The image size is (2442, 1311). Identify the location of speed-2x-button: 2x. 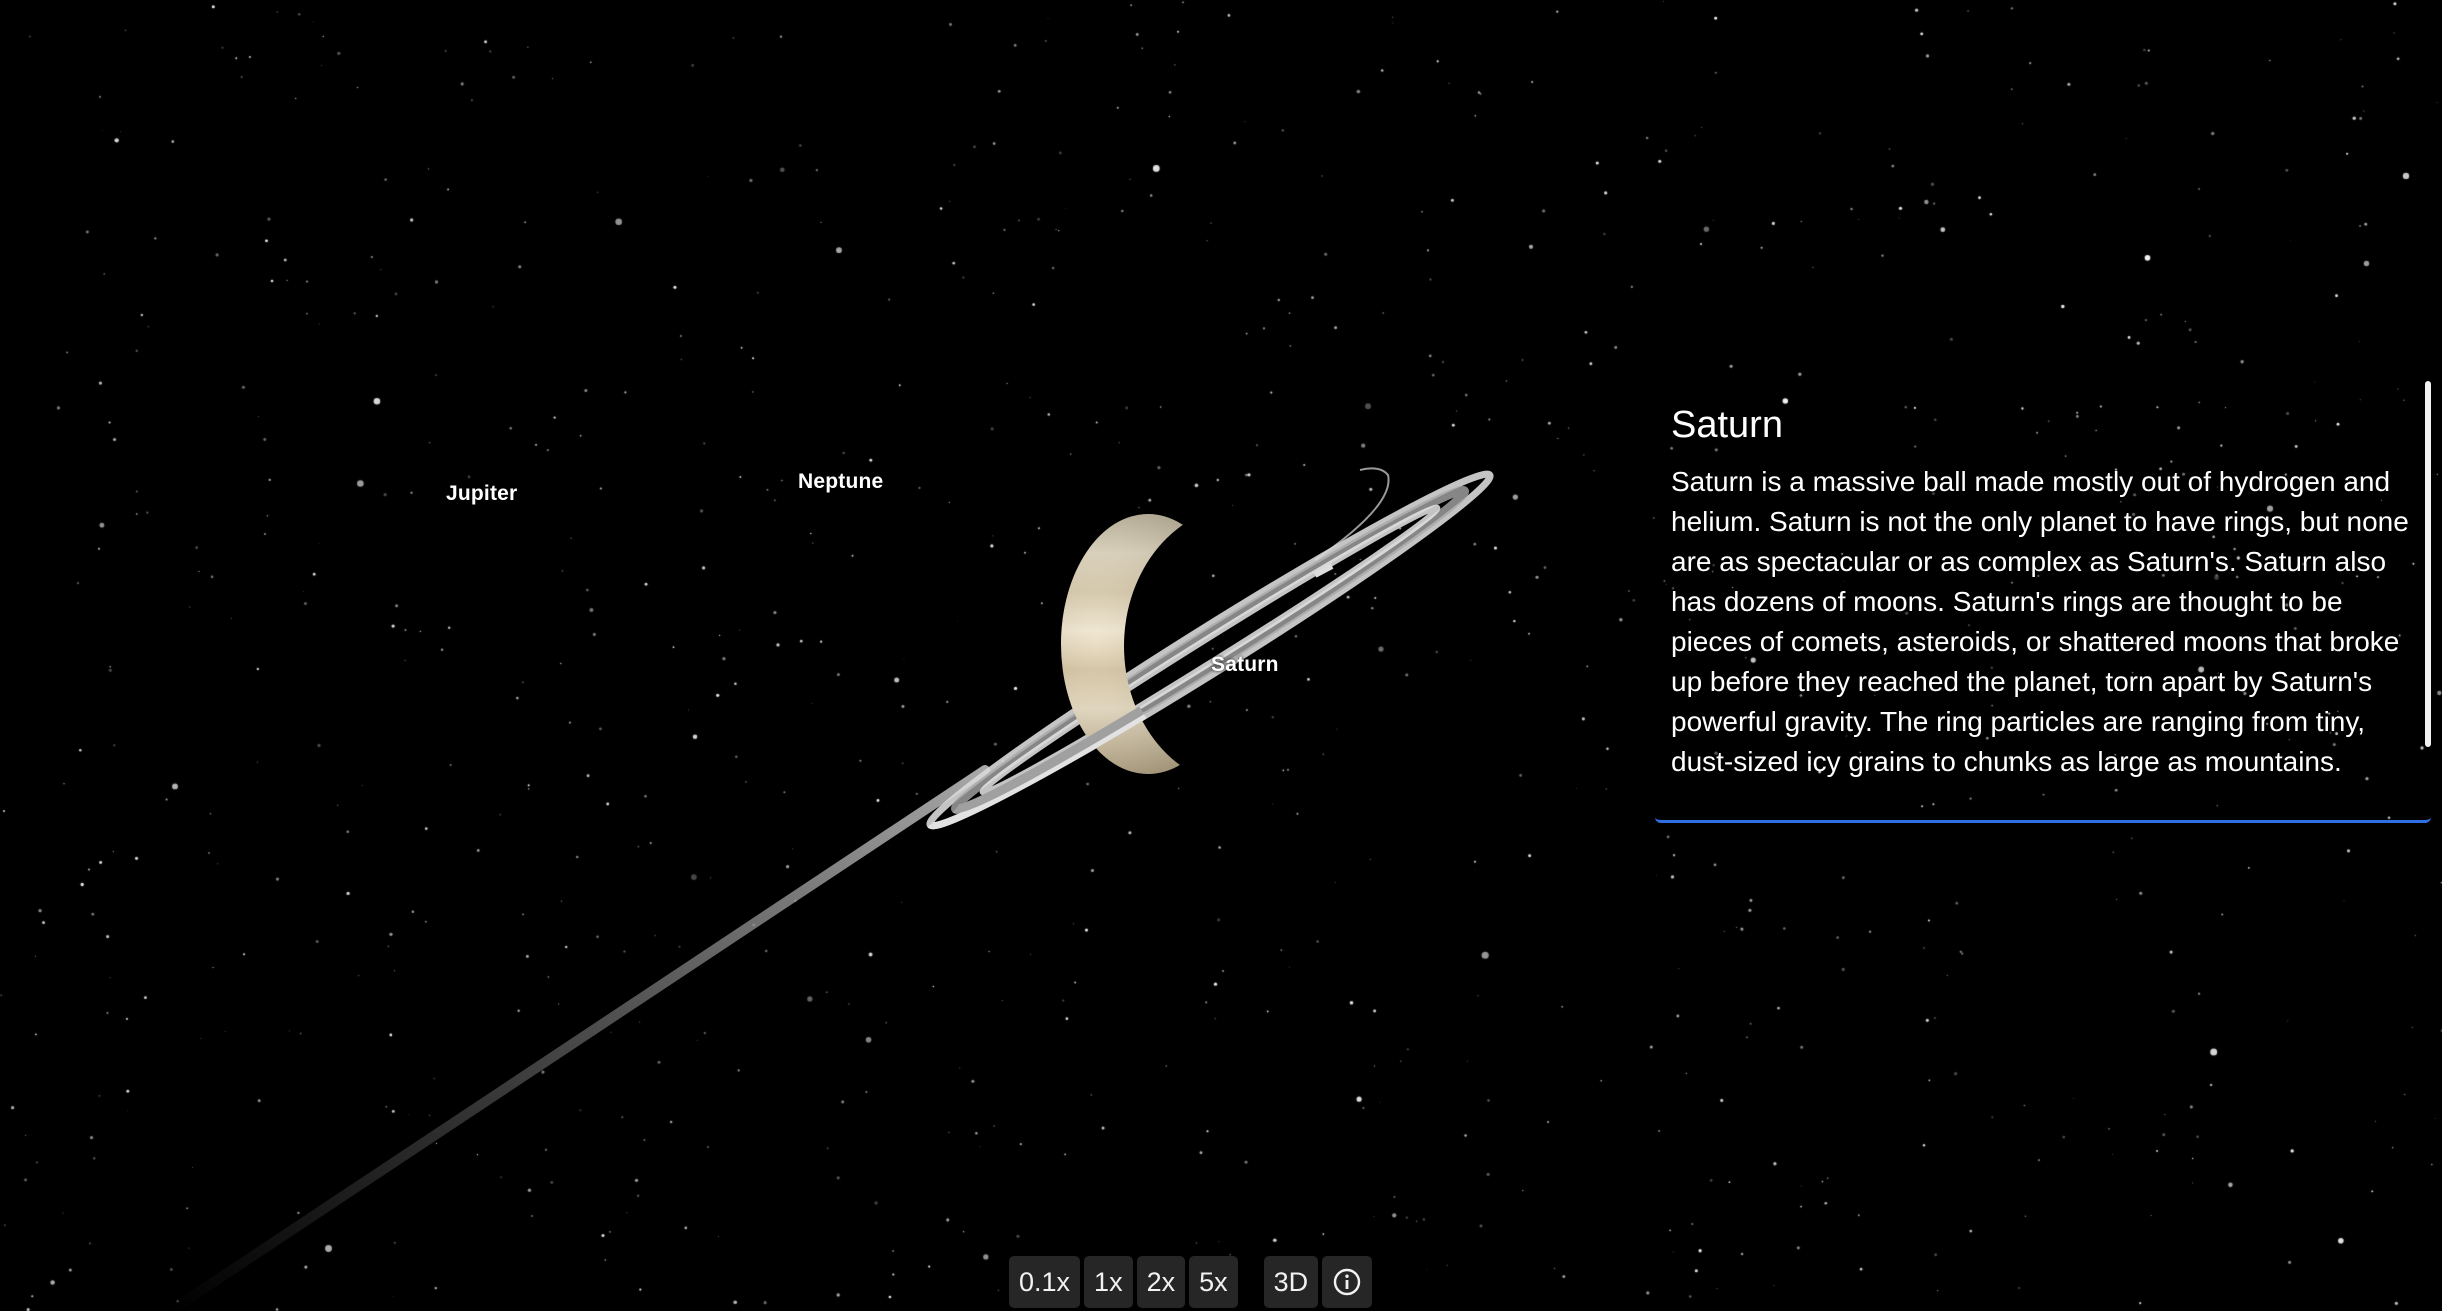
(1161, 1282).